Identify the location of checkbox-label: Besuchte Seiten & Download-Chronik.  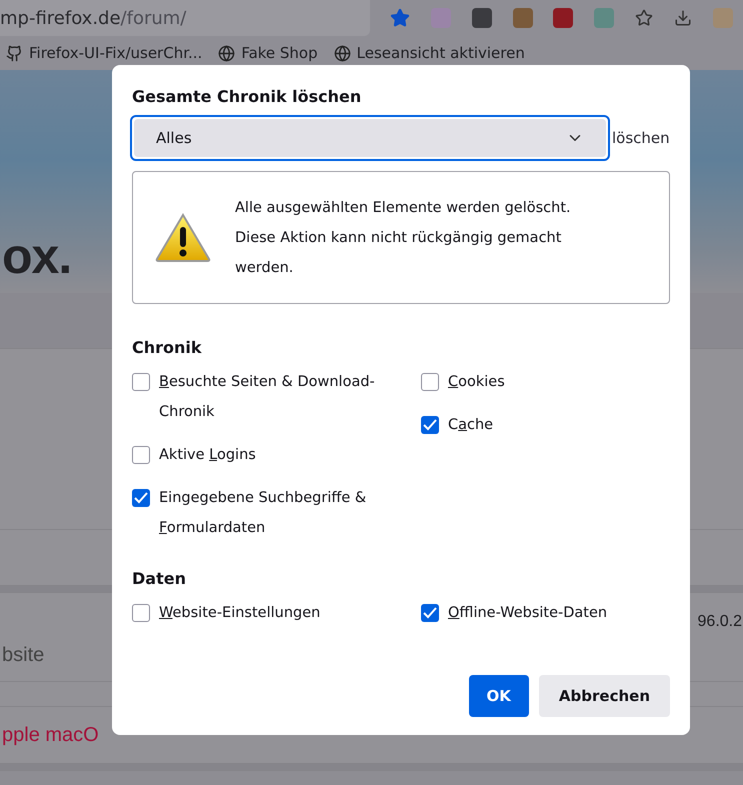
(279, 397).